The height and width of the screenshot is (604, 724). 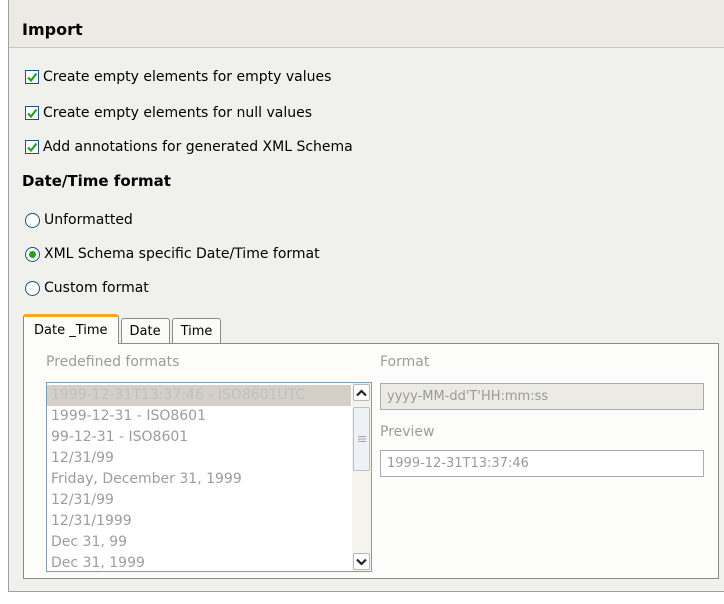 I want to click on scroll-thumb, so click(x=361, y=439).